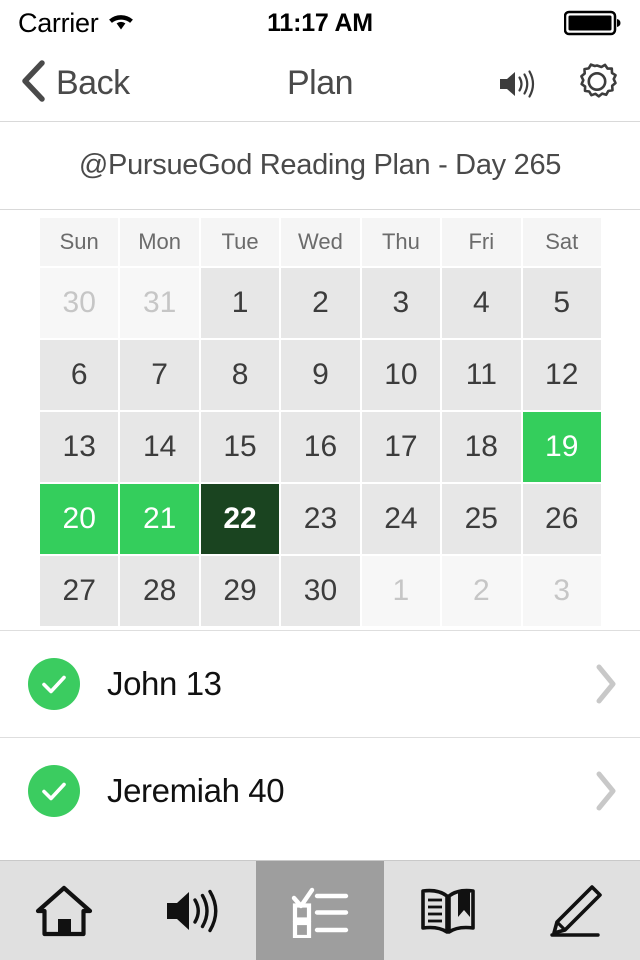  I want to click on calendar-day-cell: 4, so click(481, 303).